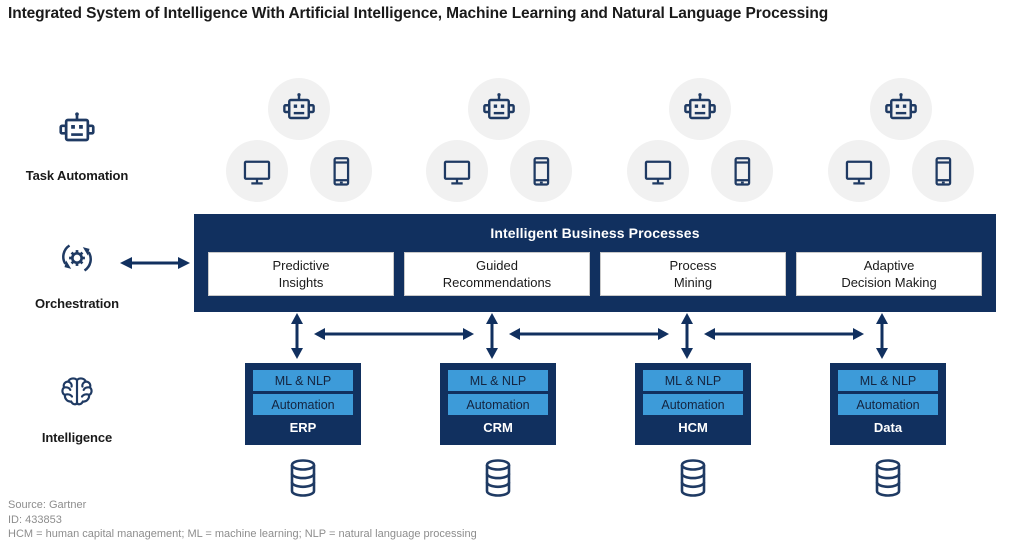 This screenshot has width=1024, height=547. Describe the element at coordinates (497, 274) in the screenshot. I see `process-card-guided-recommendations: Guided Recommendations` at that location.